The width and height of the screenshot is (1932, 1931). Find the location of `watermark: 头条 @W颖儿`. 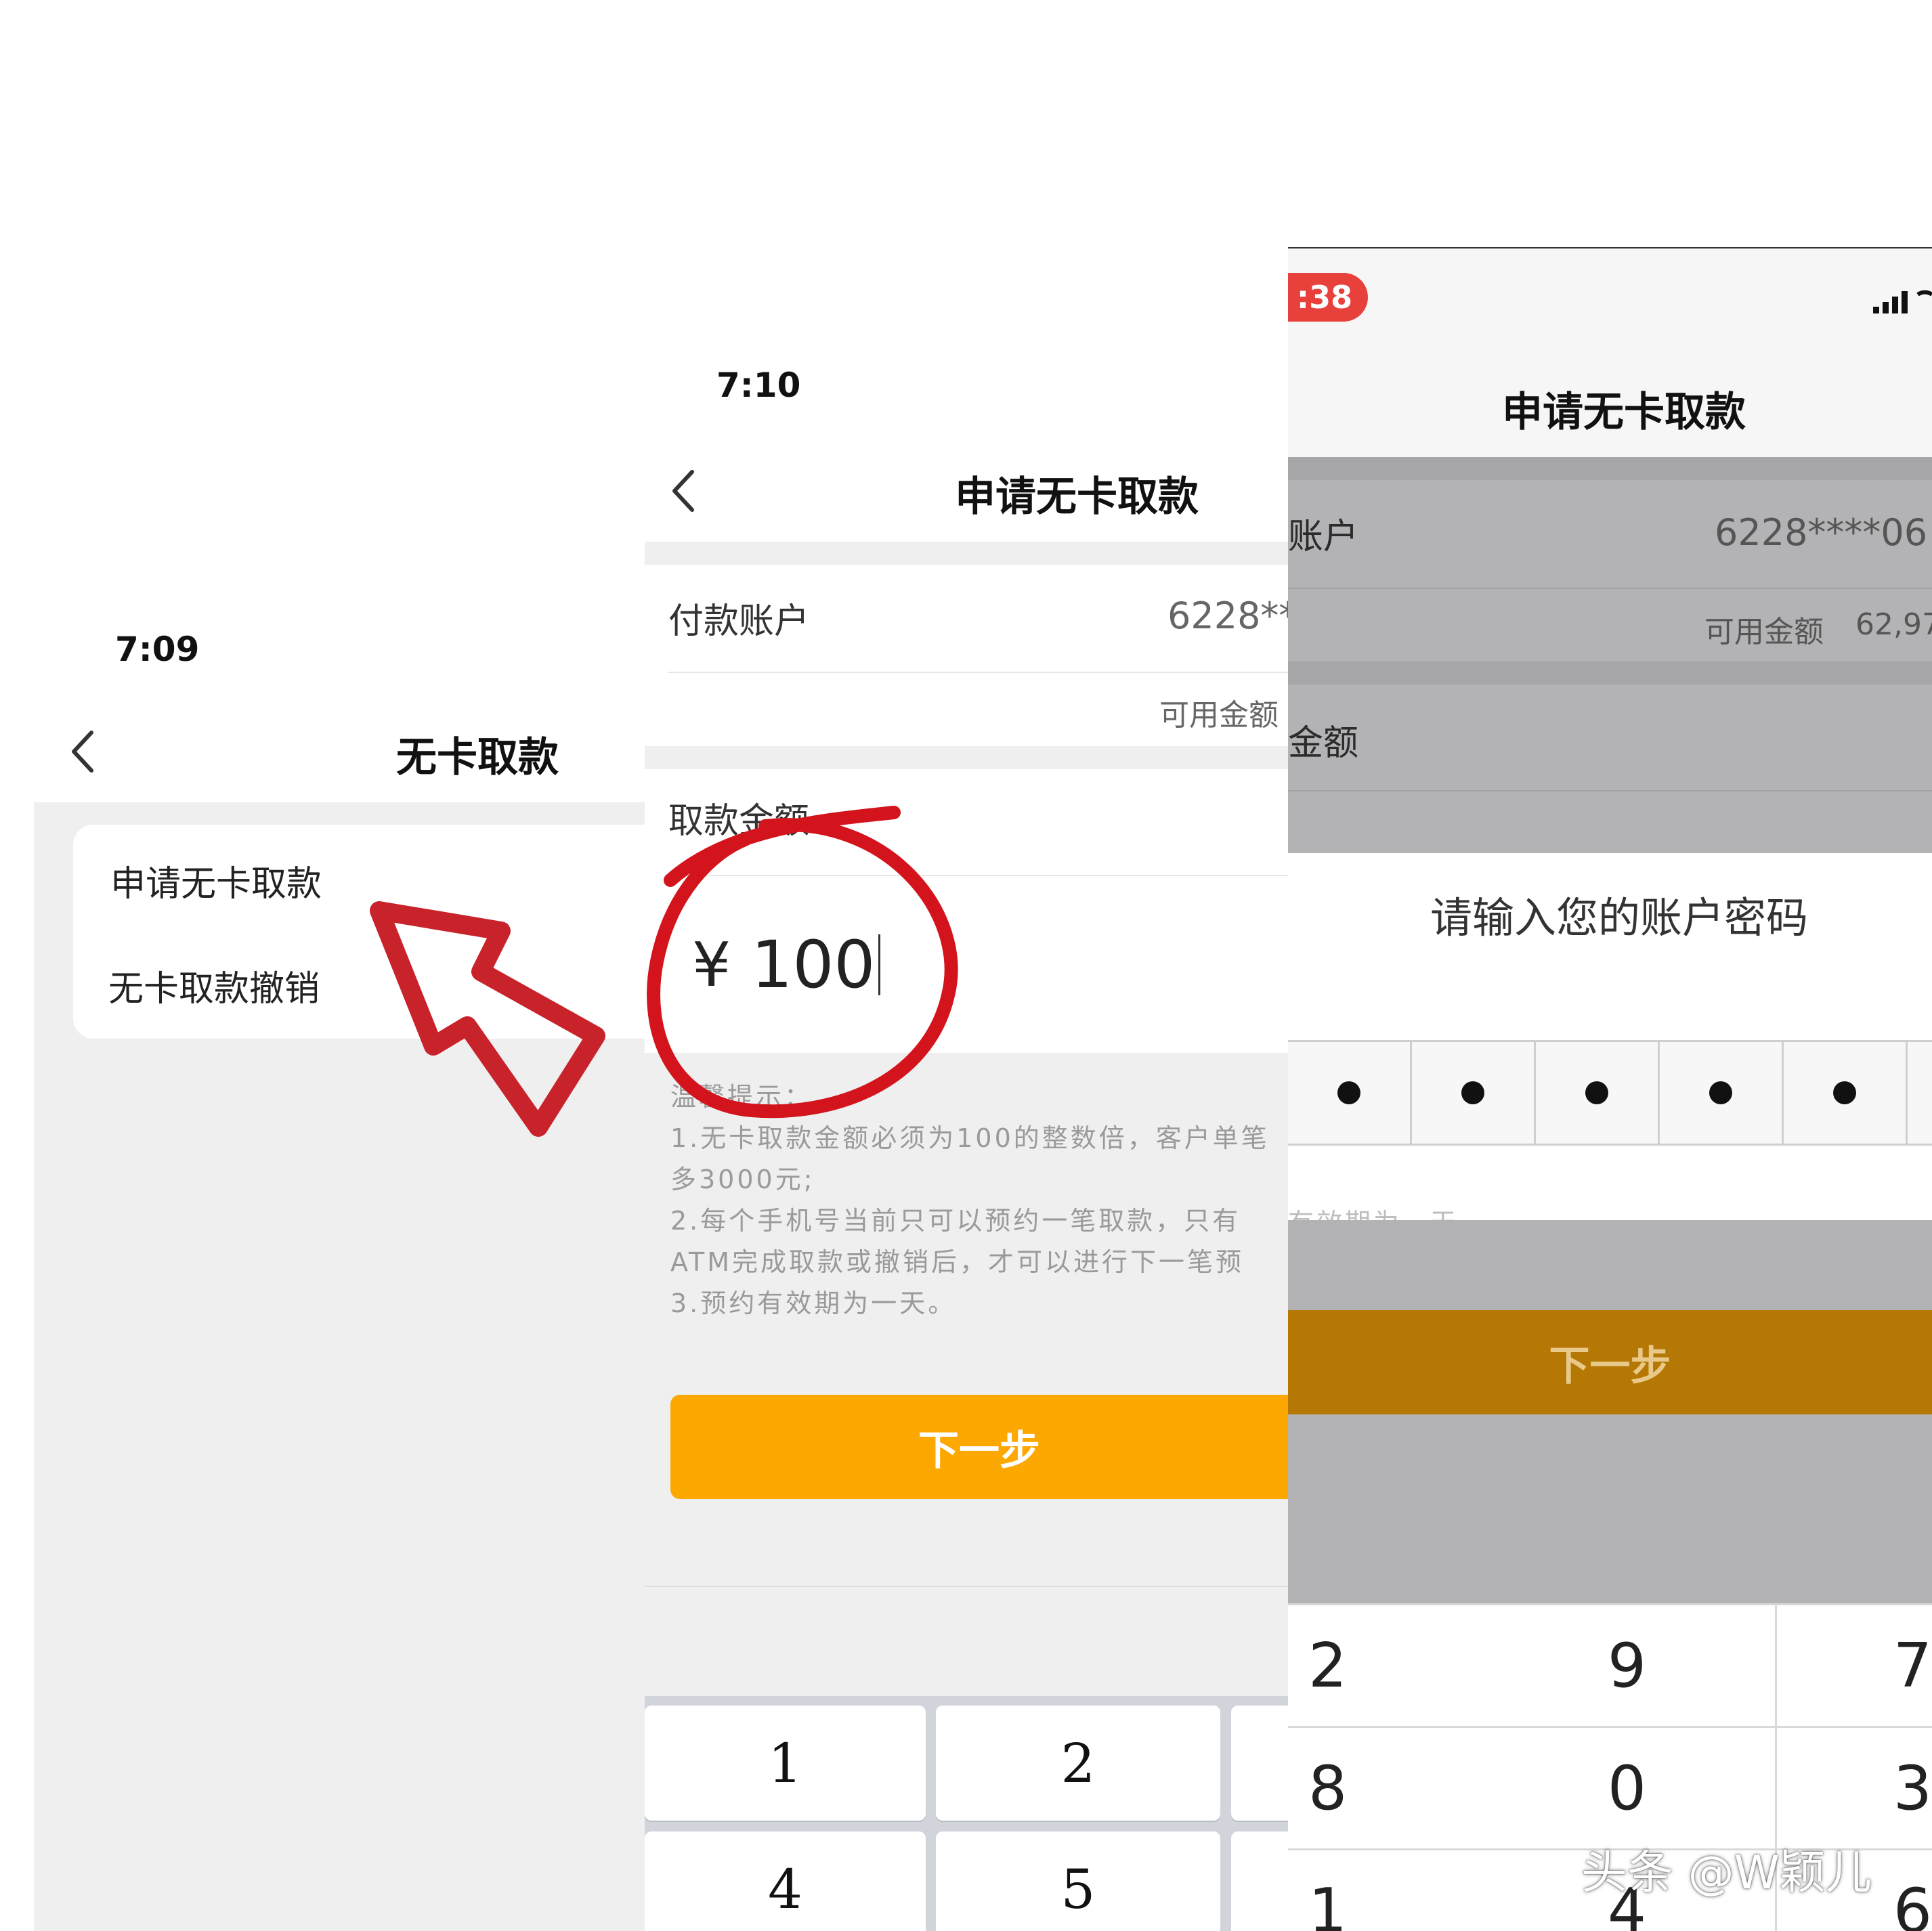

watermark: 头条 @W颖儿 is located at coordinates (1726, 1873).